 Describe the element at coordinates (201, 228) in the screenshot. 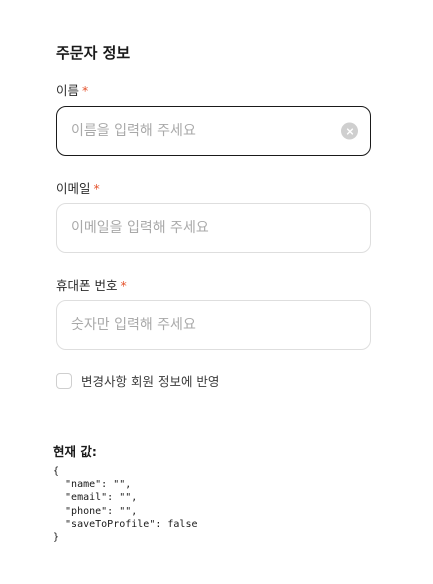

I see `email-input` at that location.